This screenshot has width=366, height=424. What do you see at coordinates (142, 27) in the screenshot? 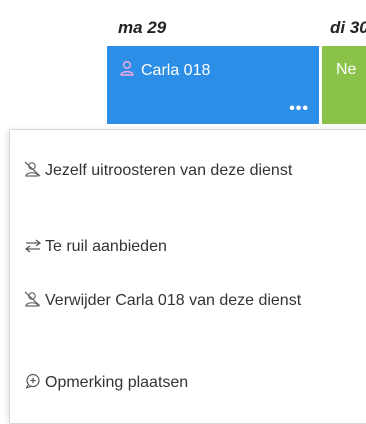
I see `day-header-mon-29: ma 29` at bounding box center [142, 27].